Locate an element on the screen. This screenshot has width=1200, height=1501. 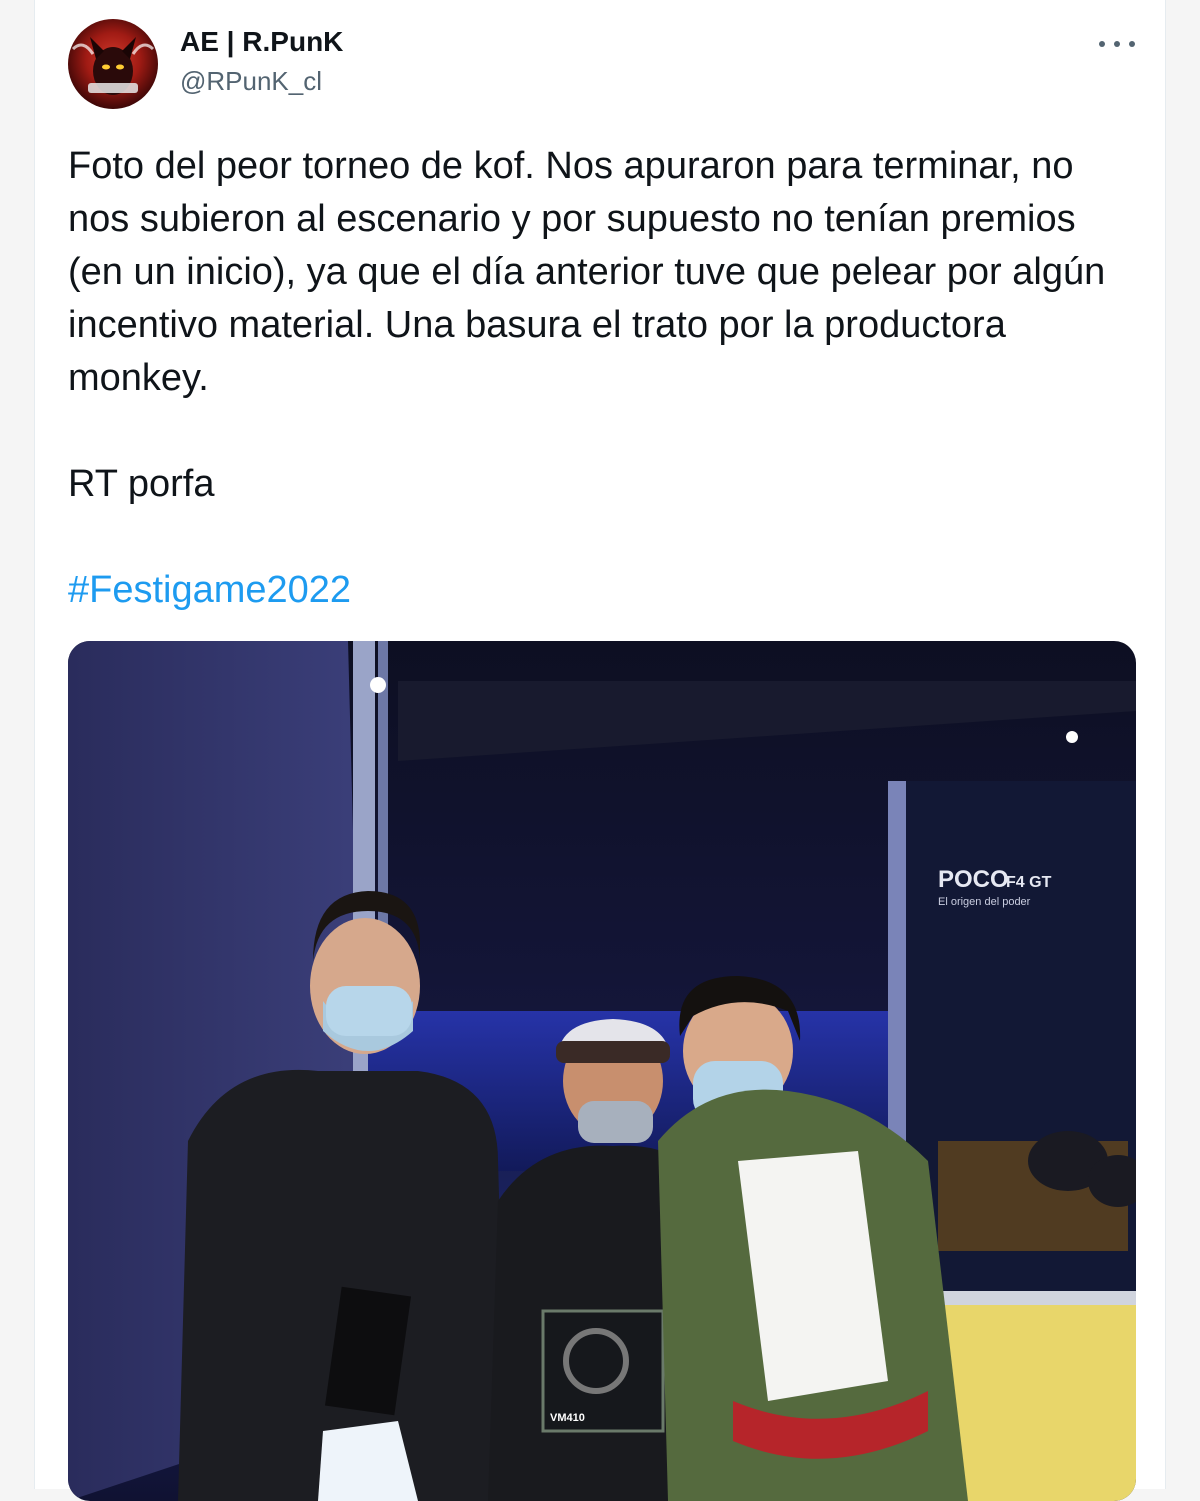
avatar-image is located at coordinates (113, 66).